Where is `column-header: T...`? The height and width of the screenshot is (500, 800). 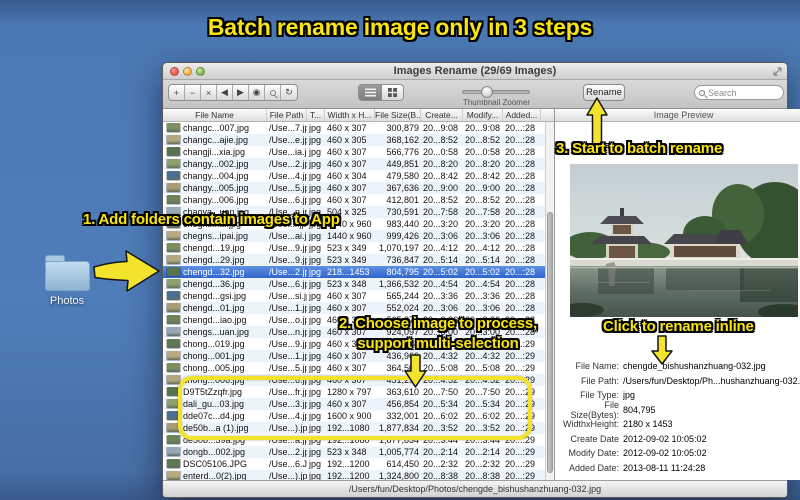 column-header: T... is located at coordinates (316, 115).